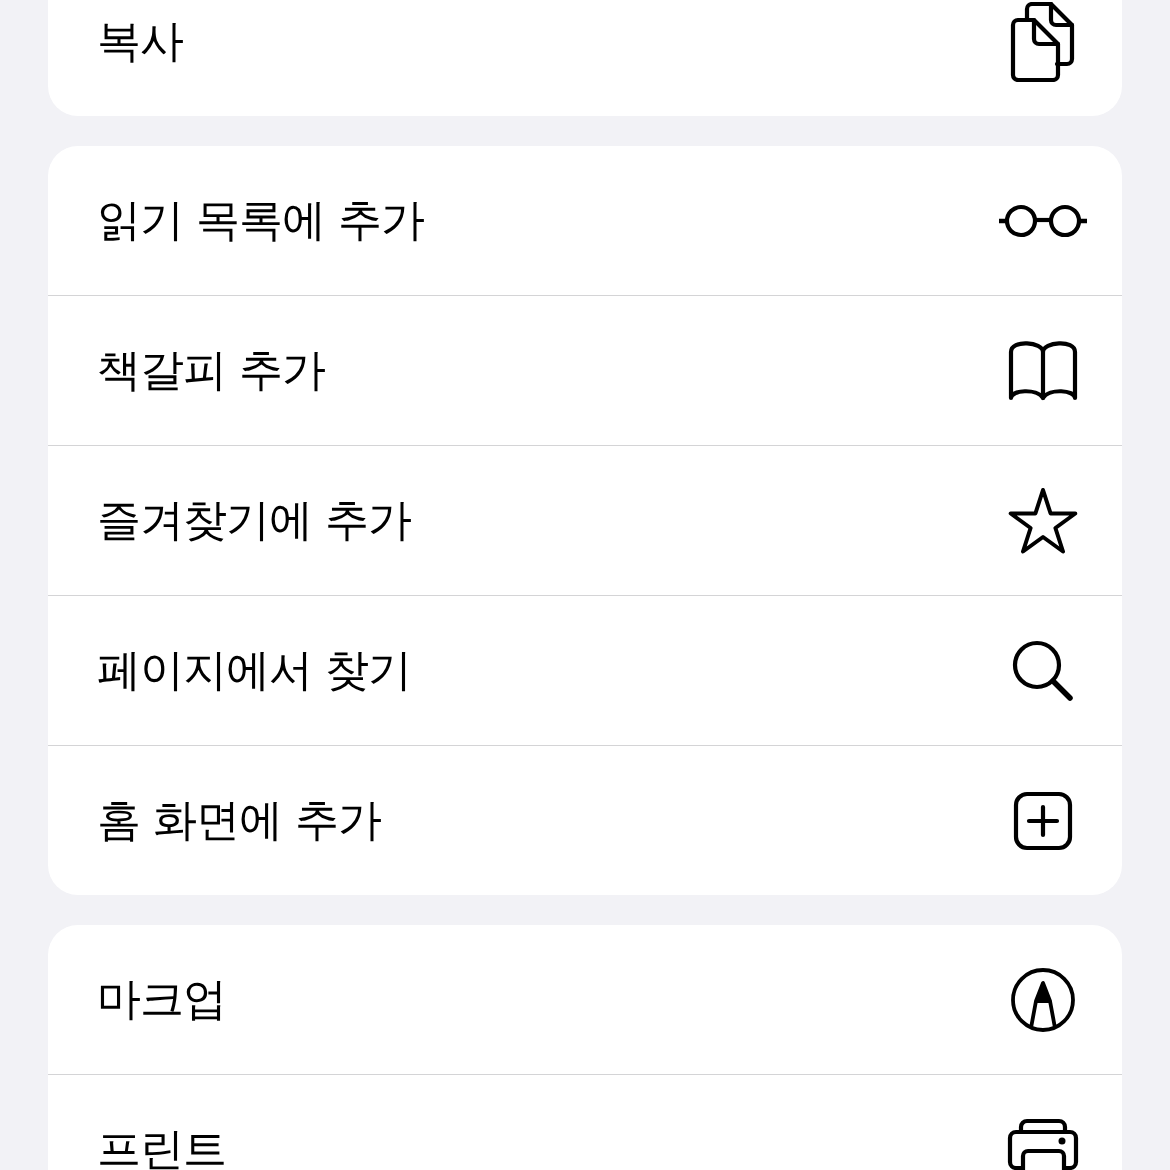 This screenshot has height=1170, width=1170. Describe the element at coordinates (585, 370) in the screenshot. I see `menu-item: 책갈피 추가` at that location.